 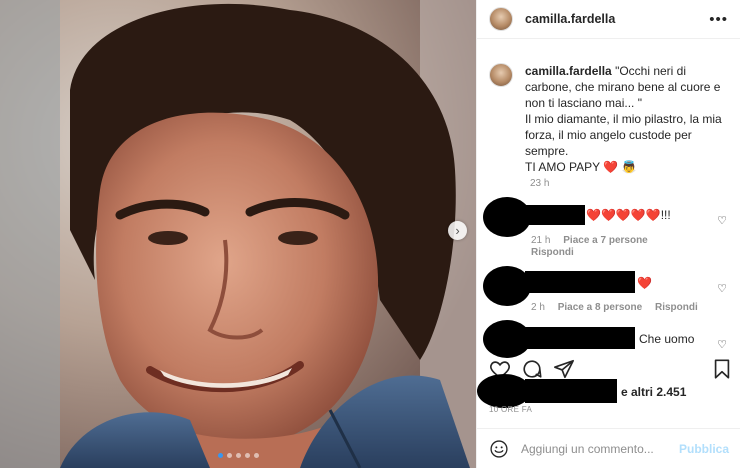 I want to click on publish-button: Pubblica, so click(x=704, y=449).